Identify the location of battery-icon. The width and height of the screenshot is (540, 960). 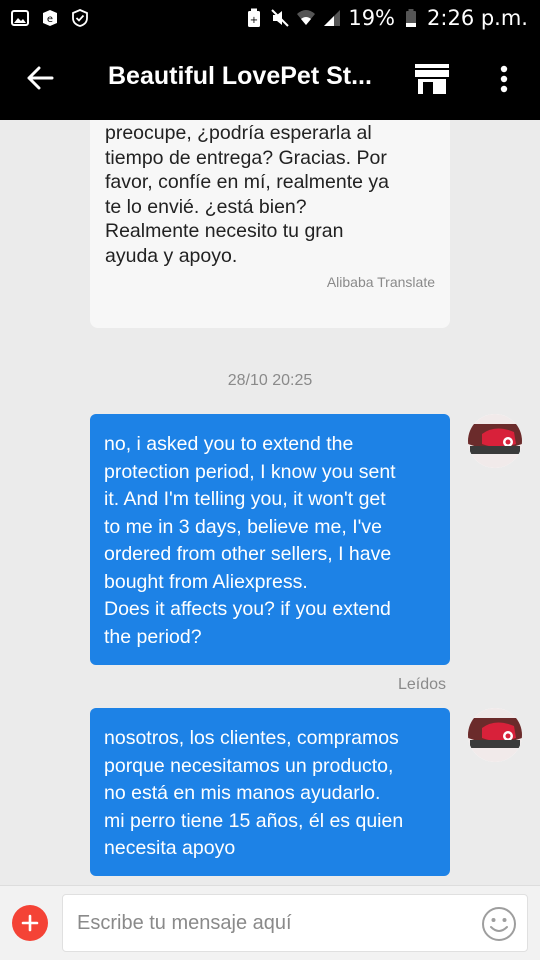
(411, 18).